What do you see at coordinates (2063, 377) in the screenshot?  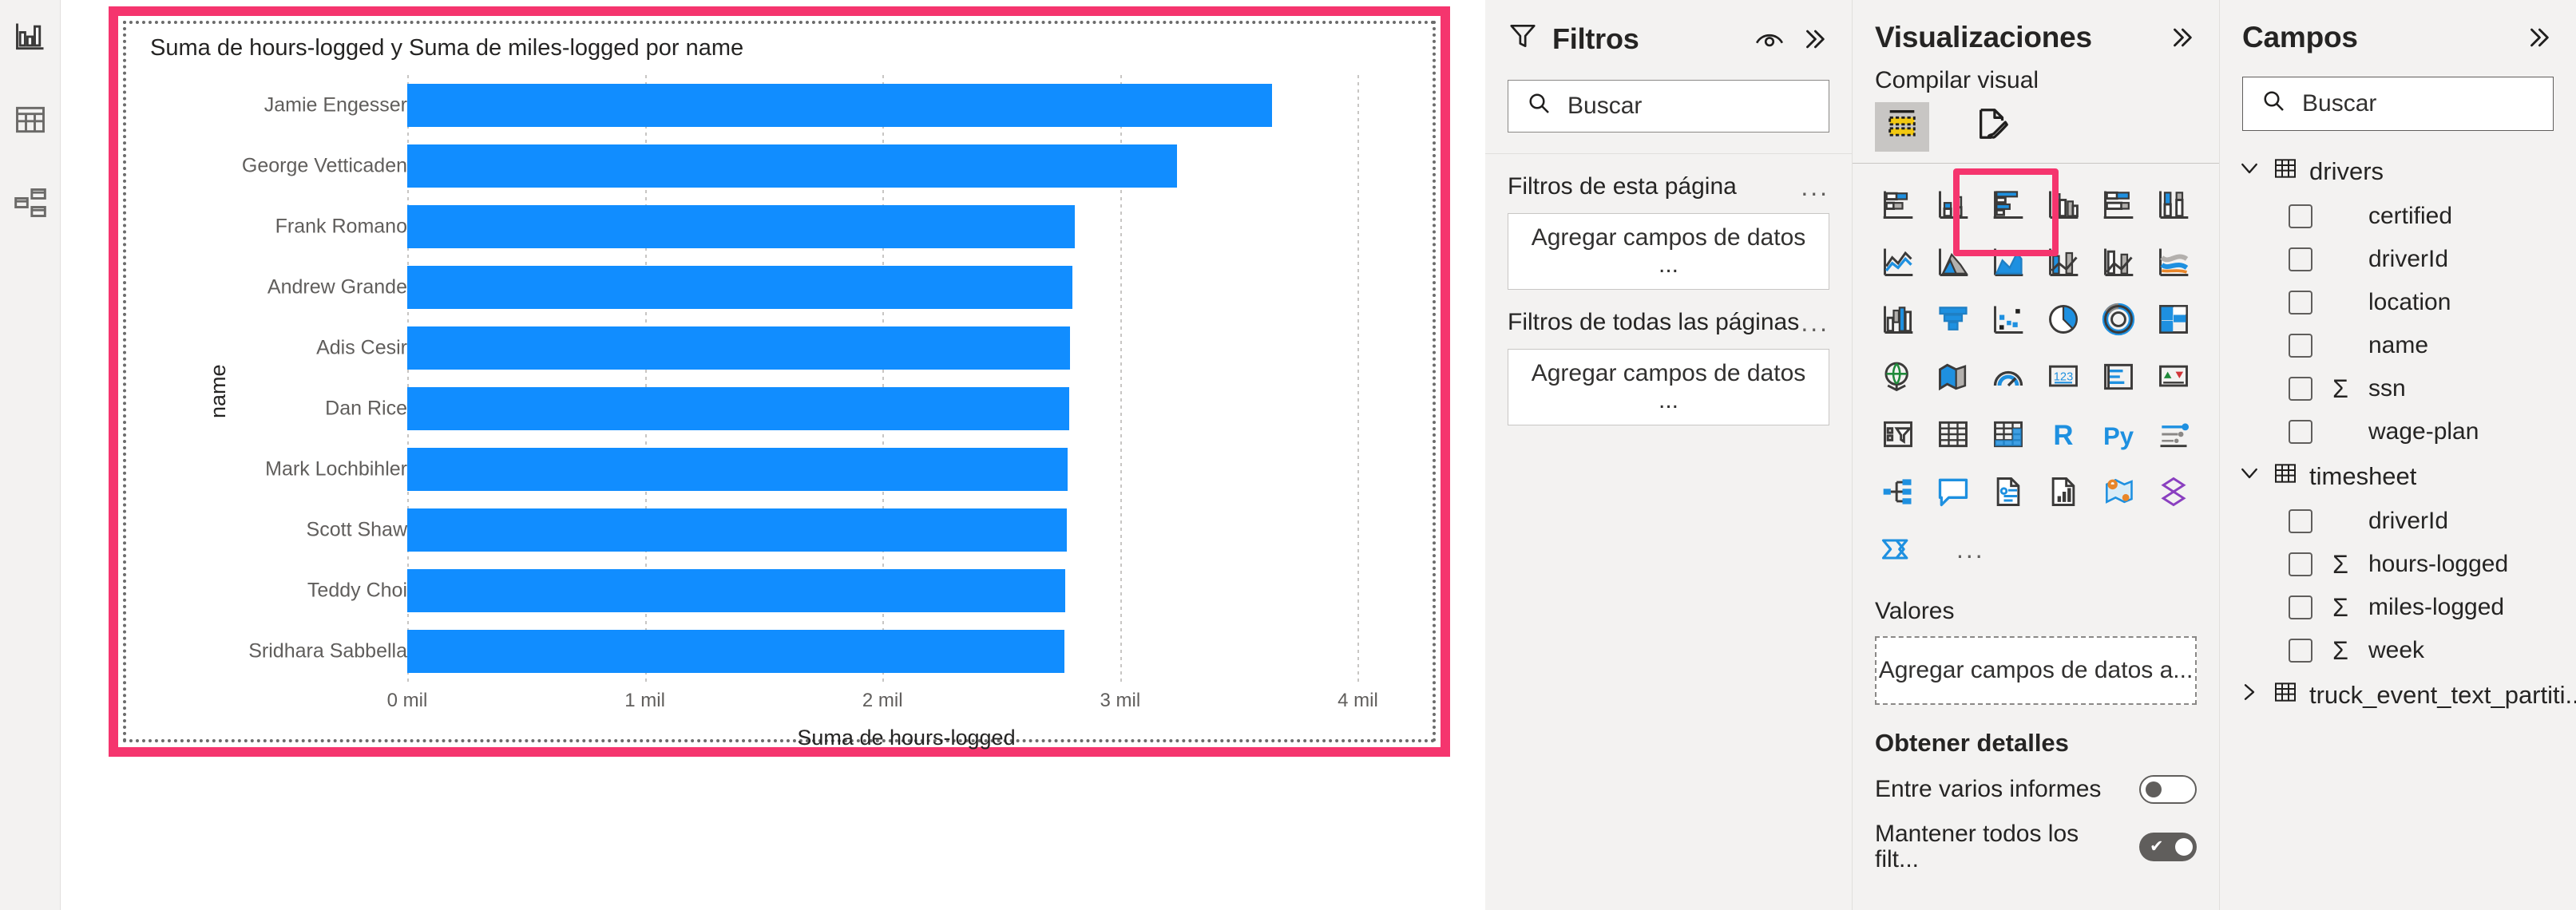 I see `card-icon: 123` at bounding box center [2063, 377].